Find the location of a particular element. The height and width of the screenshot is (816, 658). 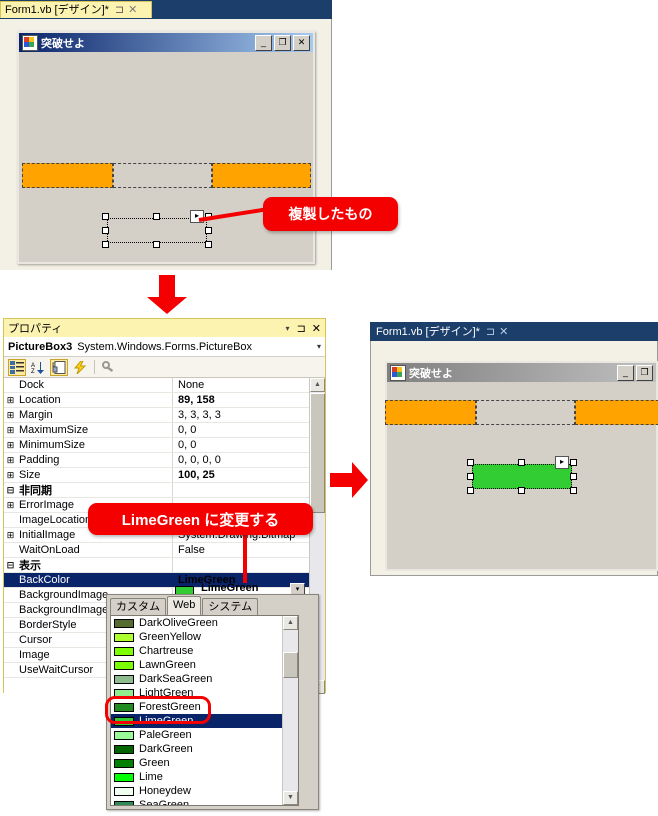

color-list-item: Green is located at coordinates (196, 763).